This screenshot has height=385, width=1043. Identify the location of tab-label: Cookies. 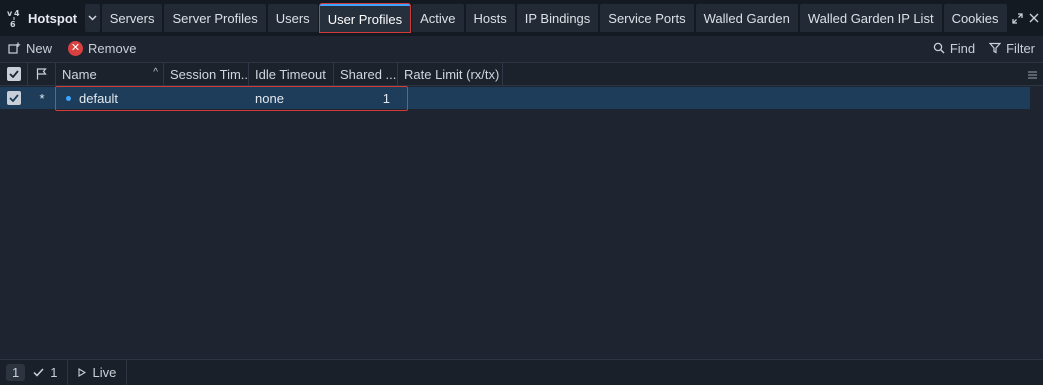
(975, 18).